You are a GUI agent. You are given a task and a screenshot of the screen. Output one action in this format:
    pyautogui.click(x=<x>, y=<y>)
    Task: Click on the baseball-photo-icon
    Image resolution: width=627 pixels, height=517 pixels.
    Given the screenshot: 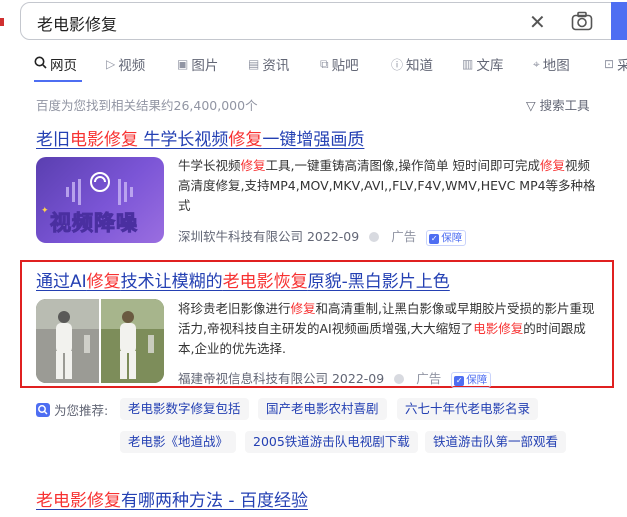 What is the action you would take?
    pyautogui.click(x=100, y=341)
    